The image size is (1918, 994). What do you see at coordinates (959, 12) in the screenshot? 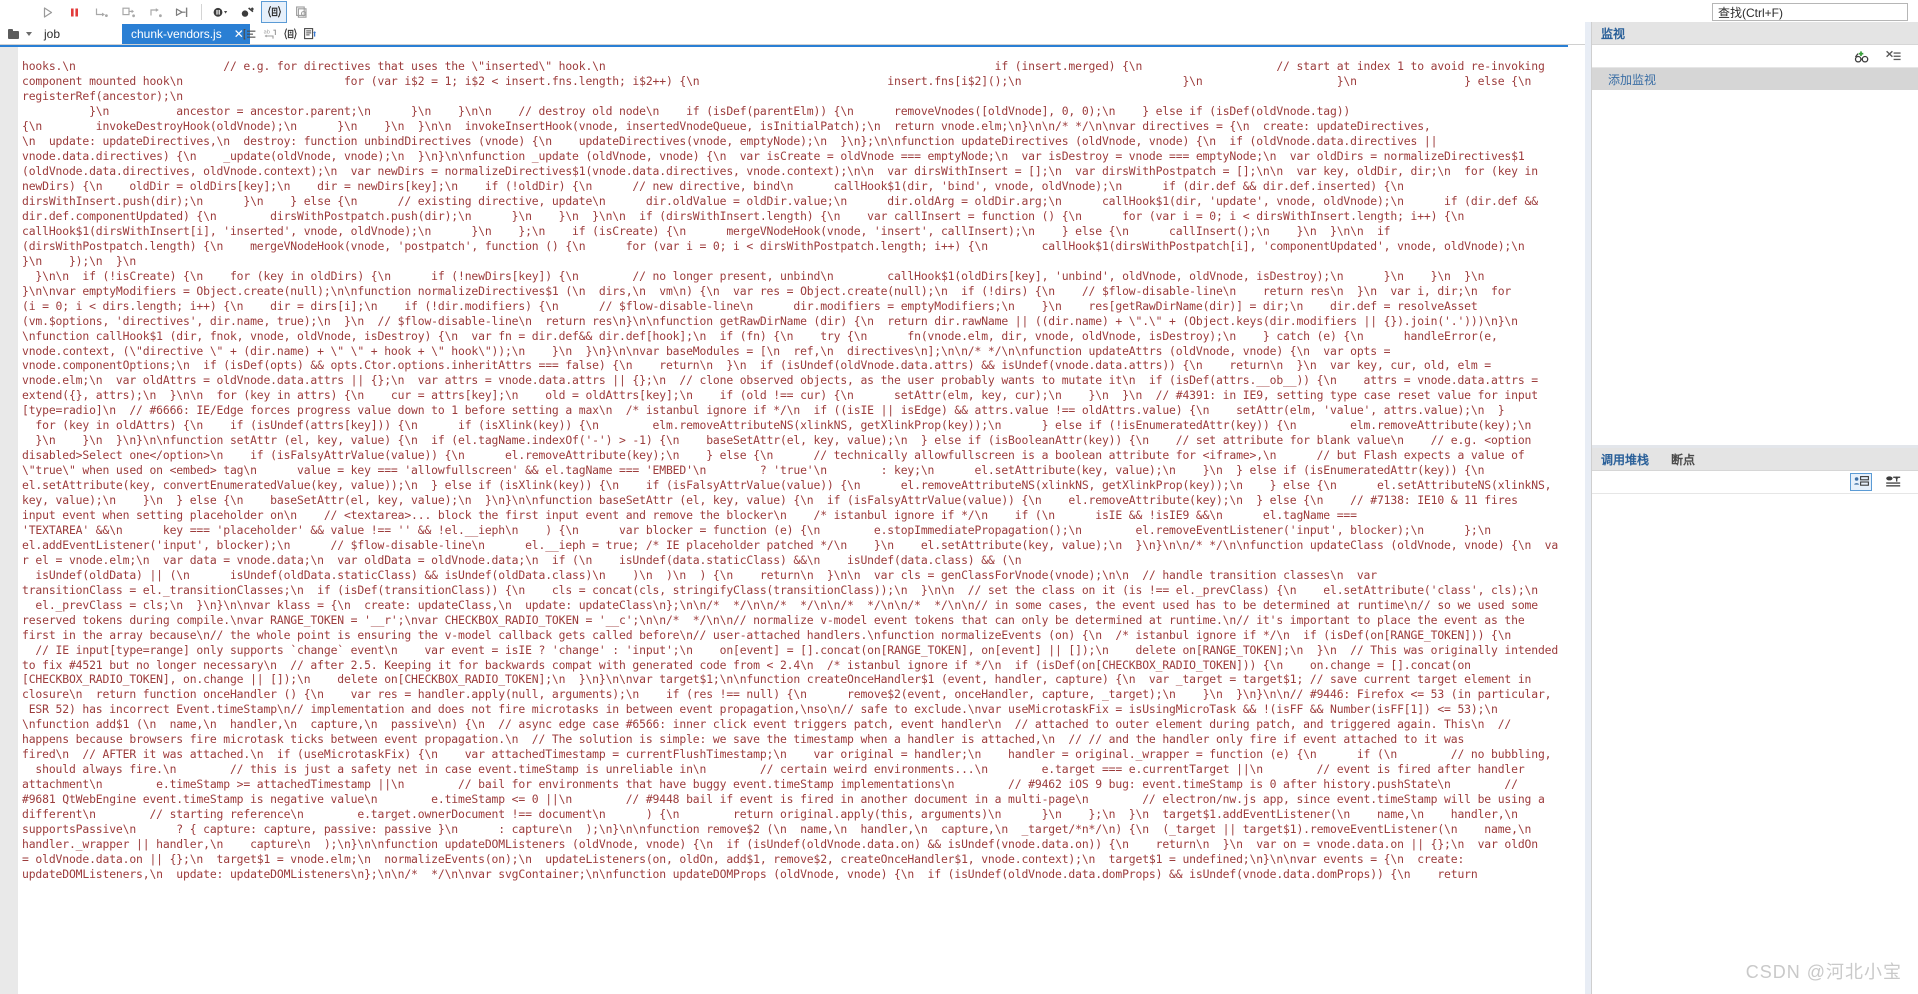
I see `debugger-toolbar: 查找(Ctrl+F)` at bounding box center [959, 12].